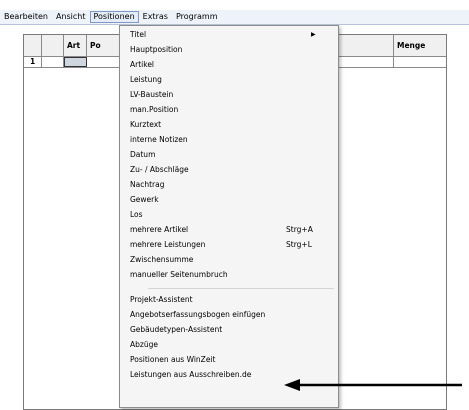  I want to click on menu-item-zu-abschlaege: Zu- / Abschläge, so click(229, 170).